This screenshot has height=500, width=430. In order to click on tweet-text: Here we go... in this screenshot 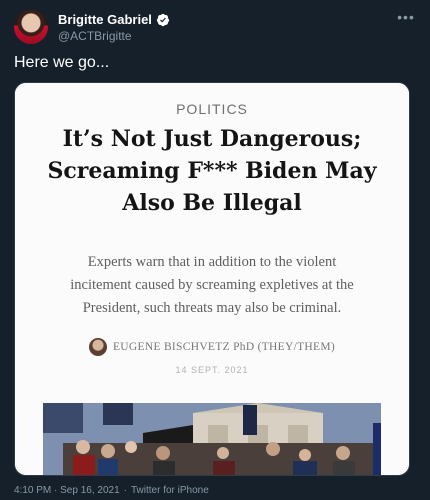, I will do `click(62, 62)`.